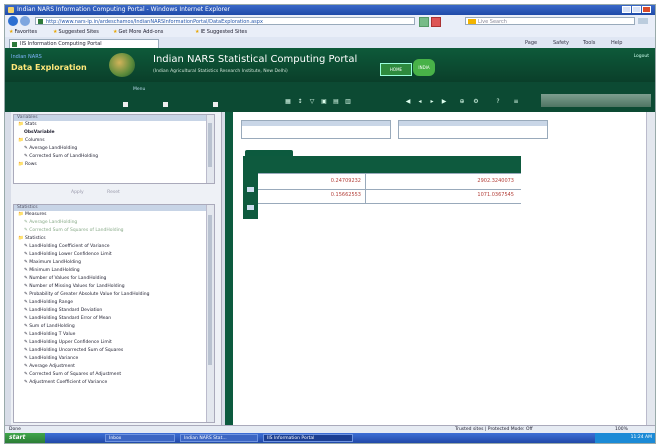 This screenshot has width=658, height=446. Describe the element at coordinates (324, 102) in the screenshot. I see `pivot-icon: ▣` at that location.